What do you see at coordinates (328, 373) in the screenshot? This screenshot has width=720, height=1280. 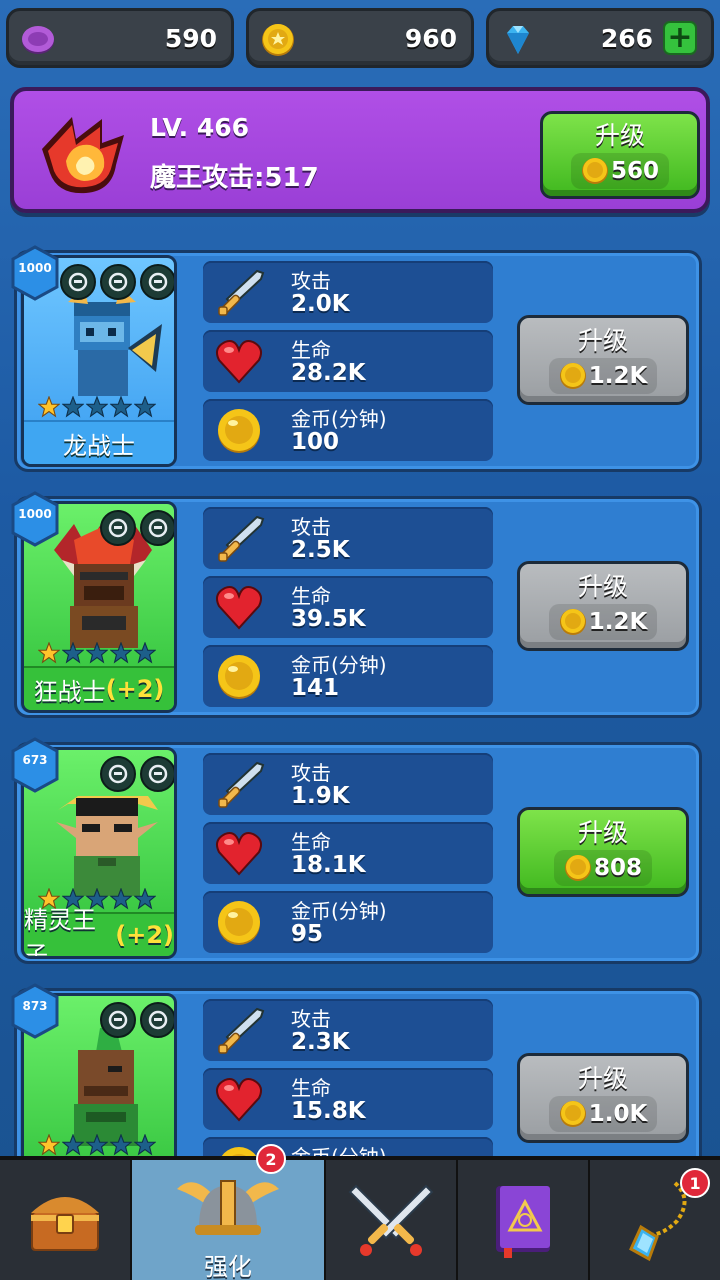 I see `stat-health-value: 28.2K` at bounding box center [328, 373].